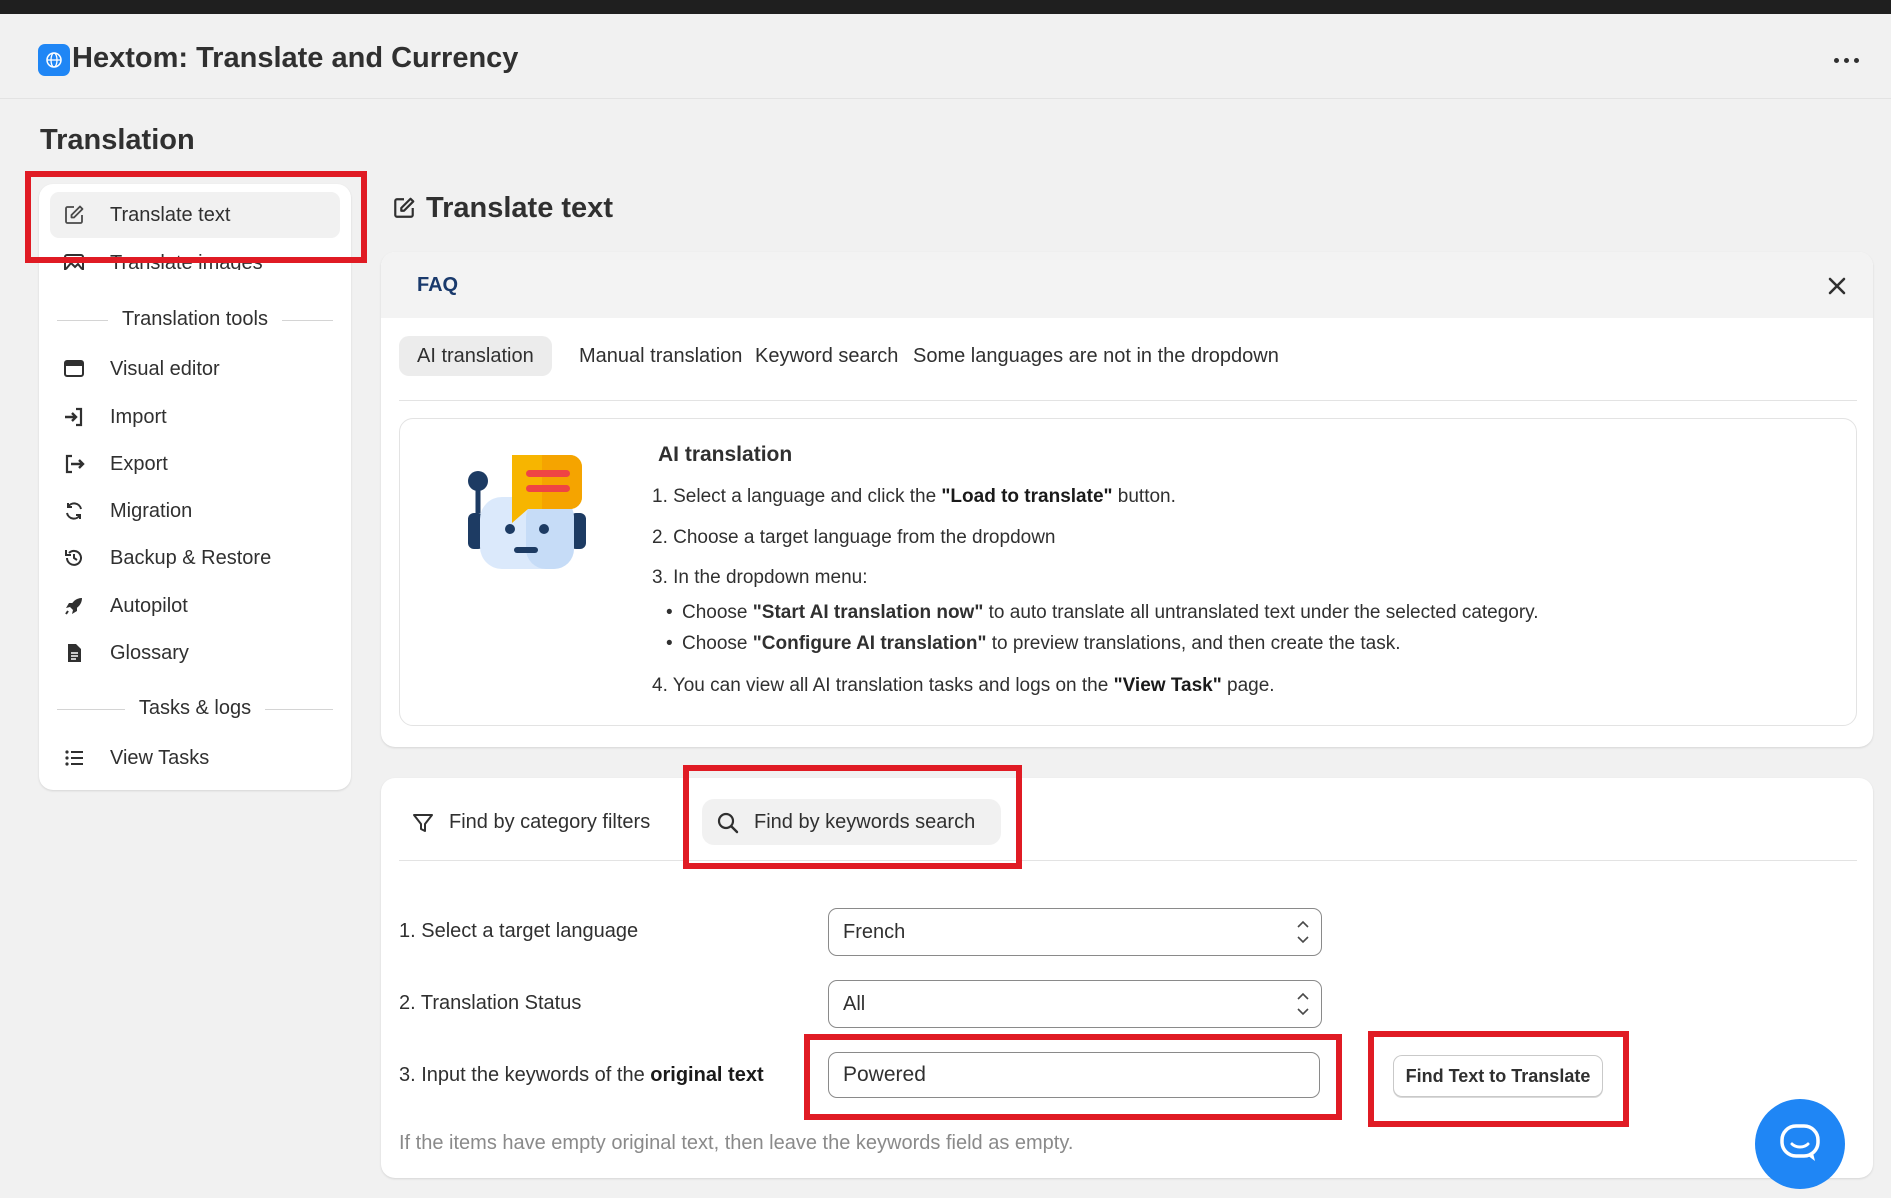 Image resolution: width=1891 pixels, height=1198 pixels. What do you see at coordinates (1127, 285) in the screenshot?
I see `faq-header: FAQ` at bounding box center [1127, 285].